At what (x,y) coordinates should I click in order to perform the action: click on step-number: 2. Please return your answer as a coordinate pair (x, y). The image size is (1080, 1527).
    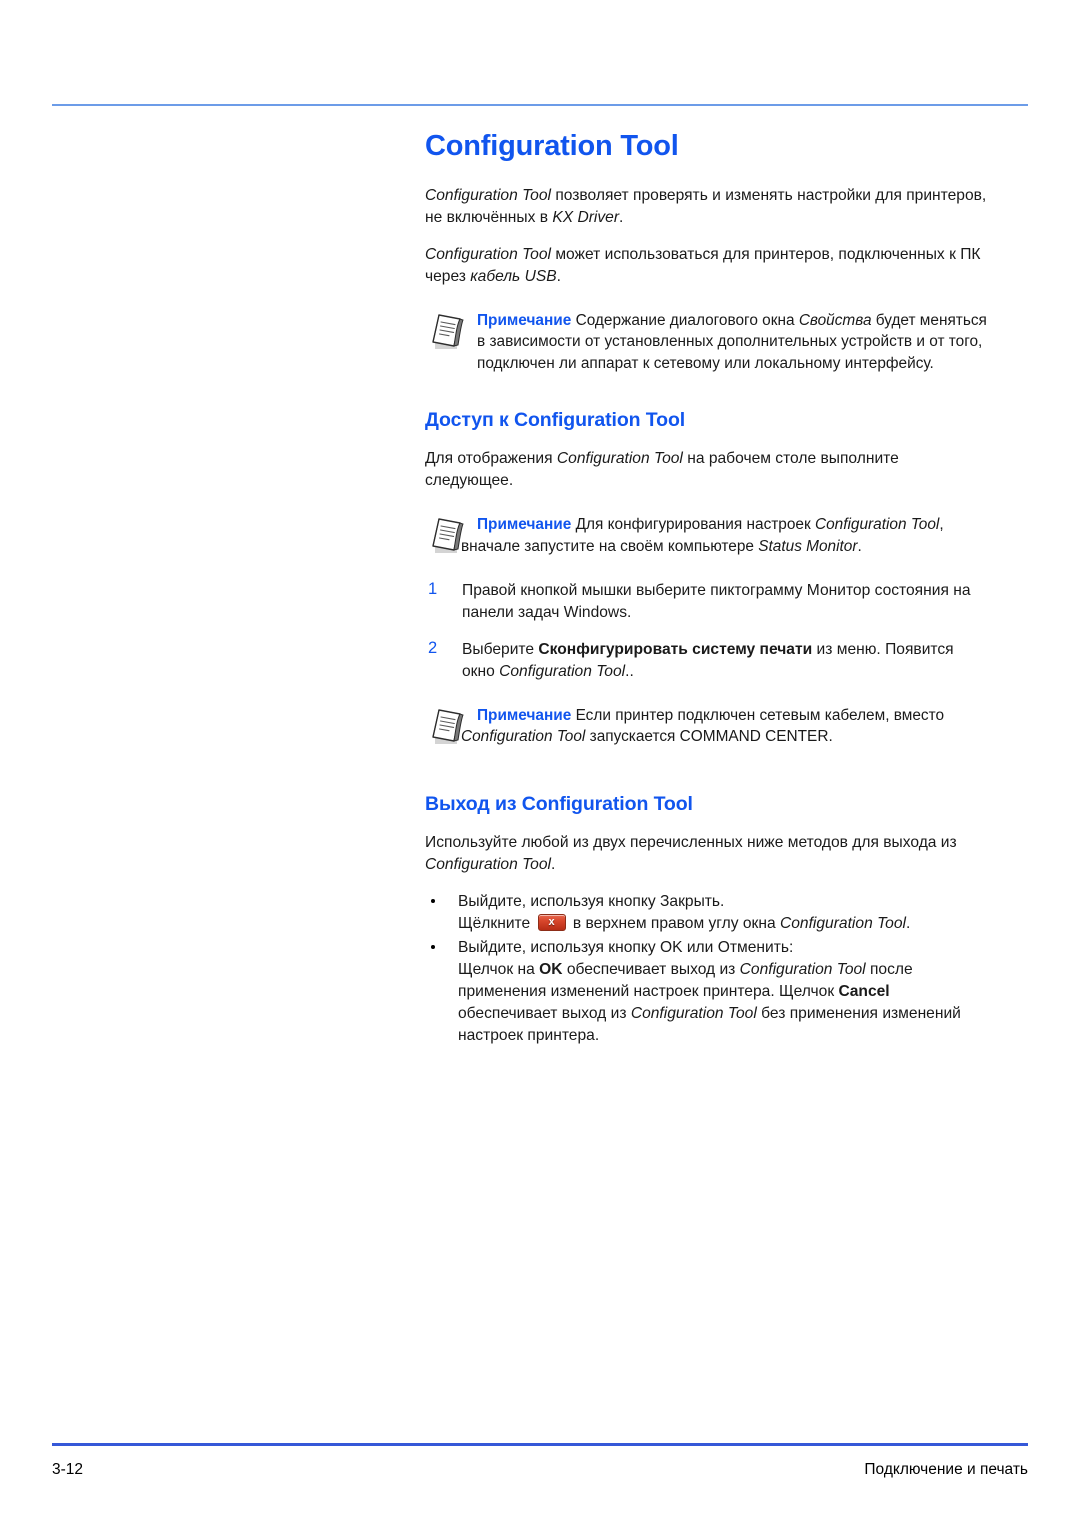
    Looking at the image, I should click on (433, 647).